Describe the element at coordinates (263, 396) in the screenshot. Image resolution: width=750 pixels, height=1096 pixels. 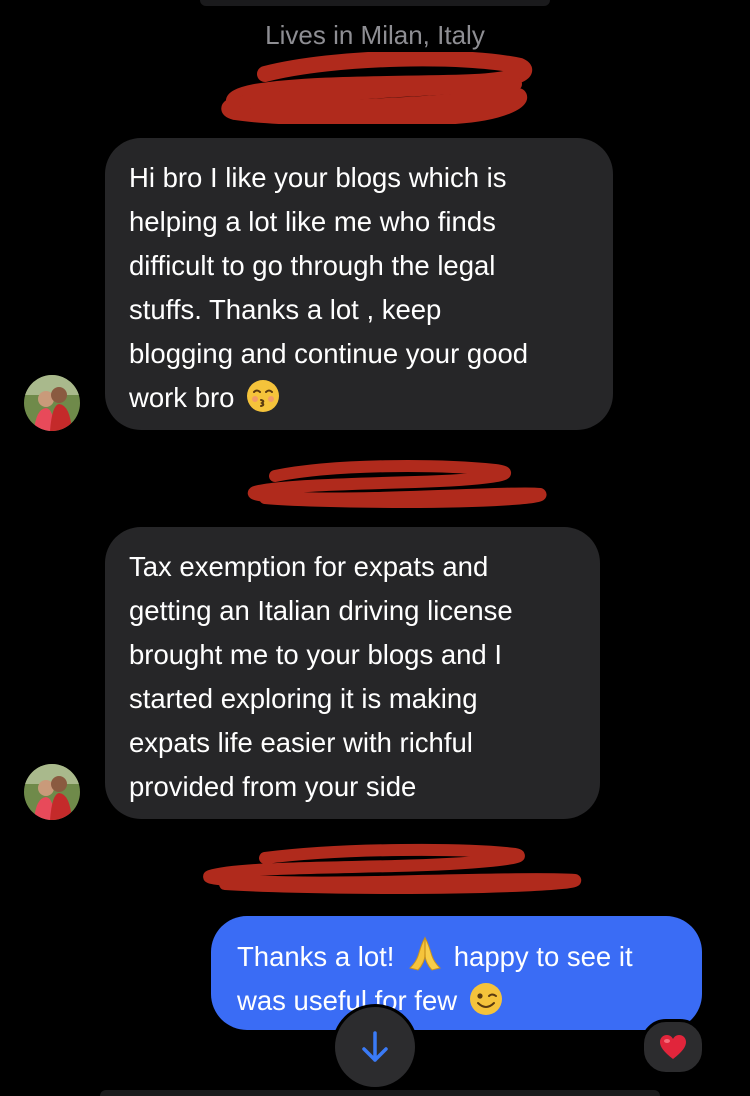
I see `kissing-face-emoji-icon` at that location.